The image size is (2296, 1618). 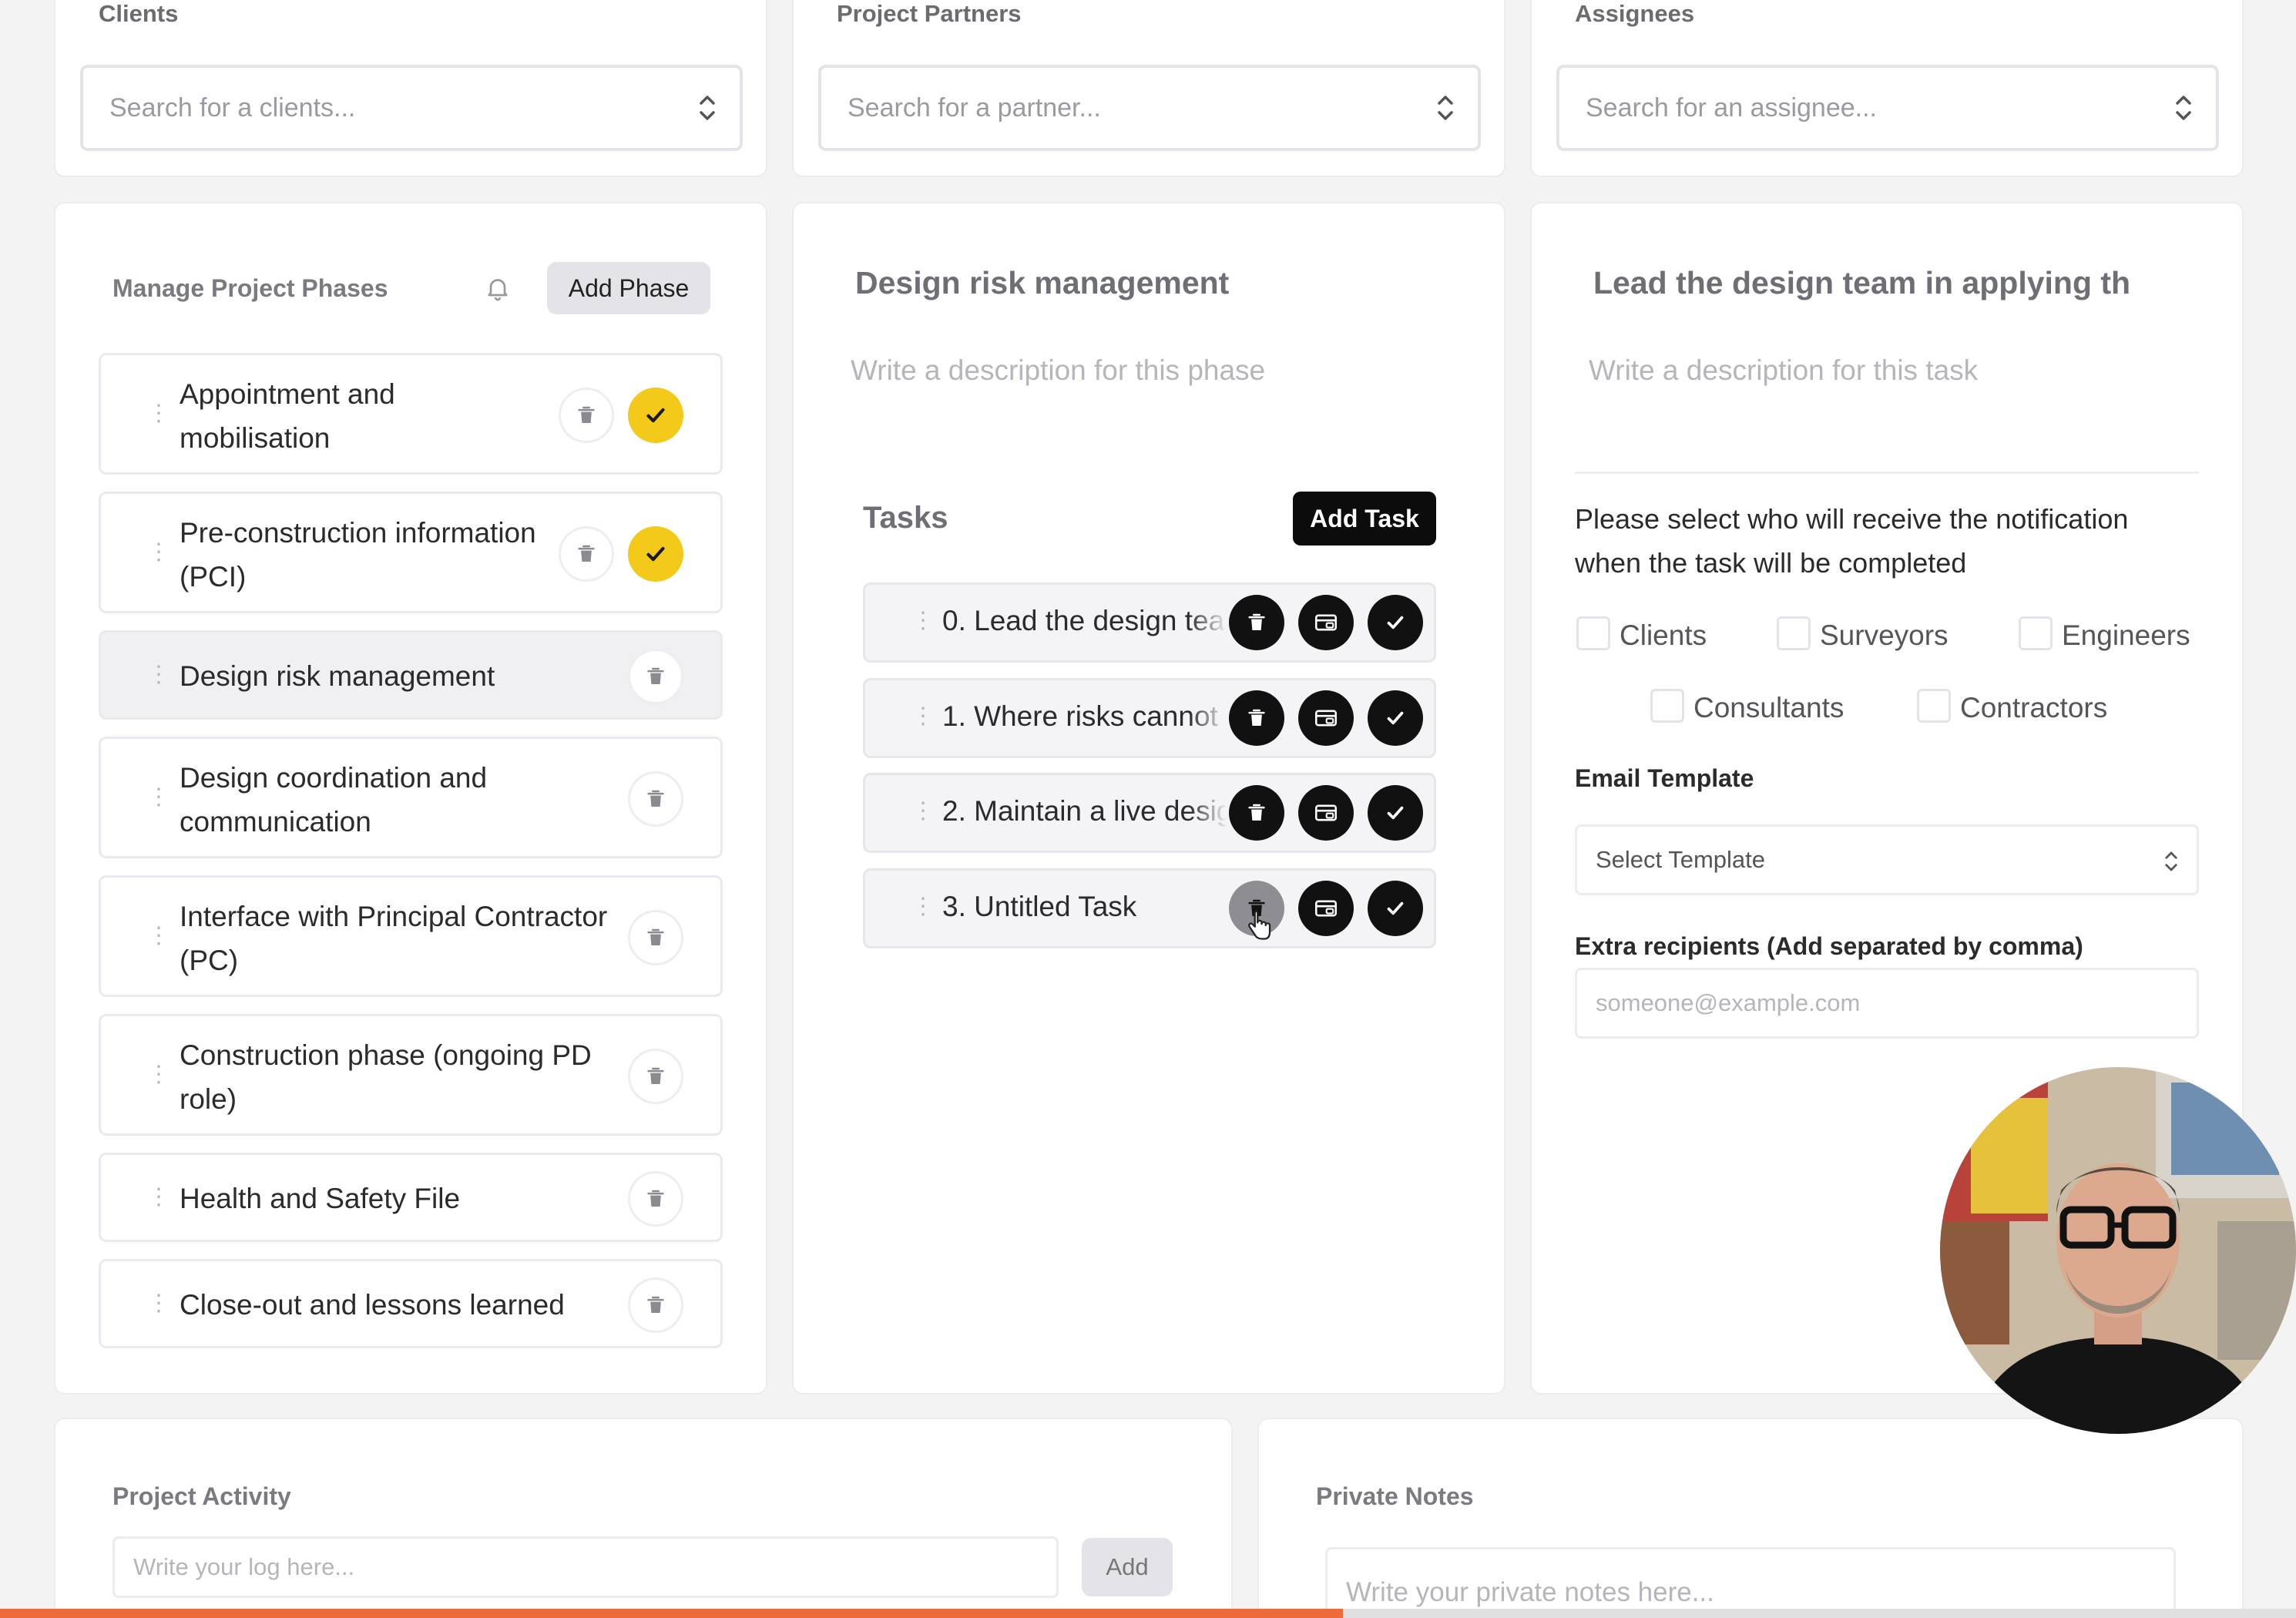 What do you see at coordinates (1887, 859) in the screenshot?
I see `email-template-select: Select Template` at bounding box center [1887, 859].